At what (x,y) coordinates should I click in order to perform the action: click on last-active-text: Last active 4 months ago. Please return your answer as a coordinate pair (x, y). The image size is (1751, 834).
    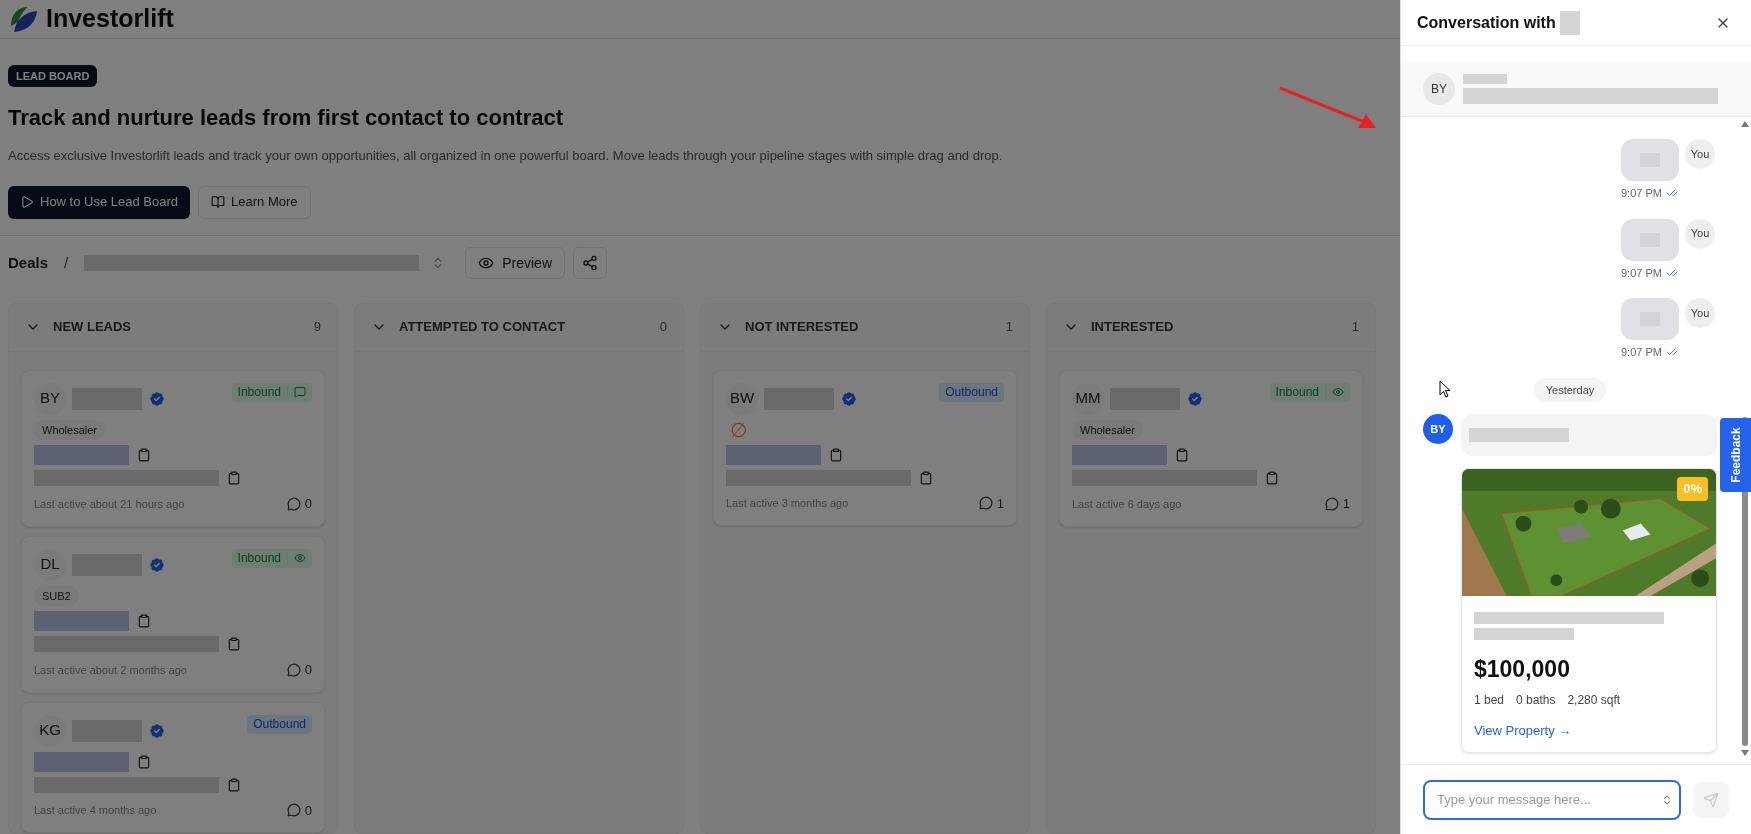
    Looking at the image, I should click on (95, 810).